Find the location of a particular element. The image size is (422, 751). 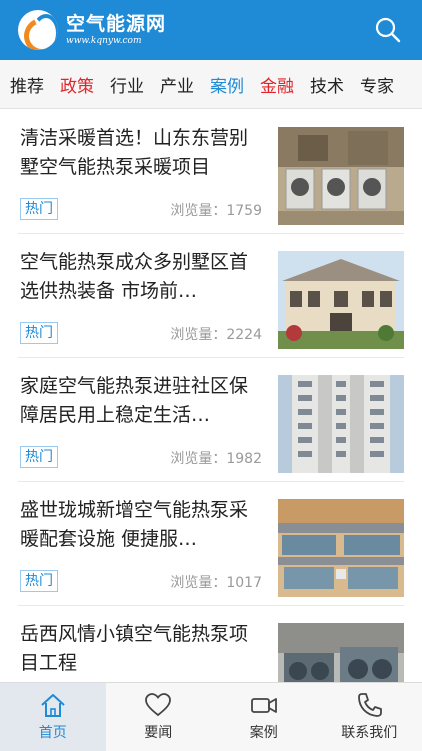

search-button is located at coordinates (388, 30).